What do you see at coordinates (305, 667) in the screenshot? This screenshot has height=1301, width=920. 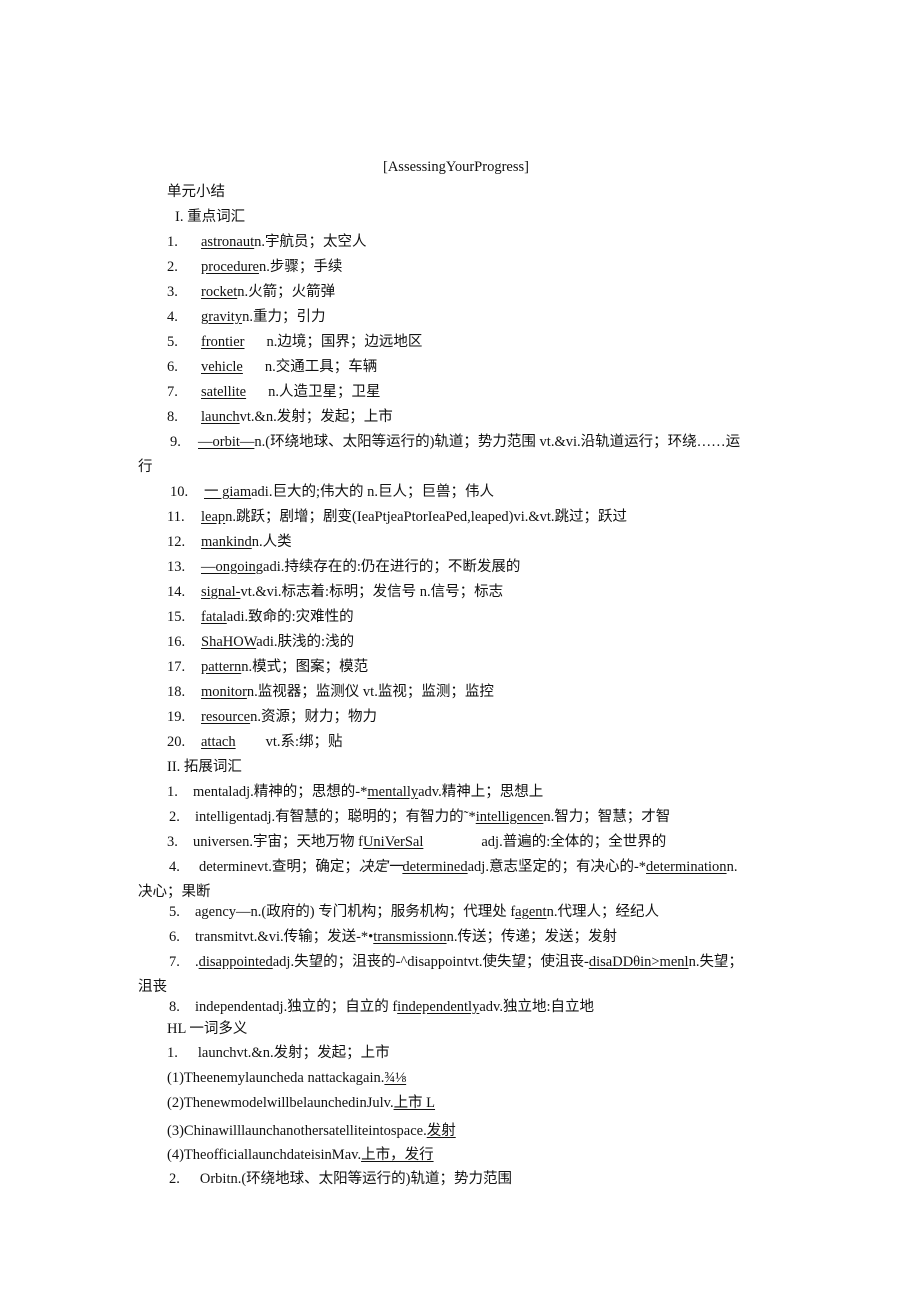 I see `vocab-definition: n.模式；图案；模范` at bounding box center [305, 667].